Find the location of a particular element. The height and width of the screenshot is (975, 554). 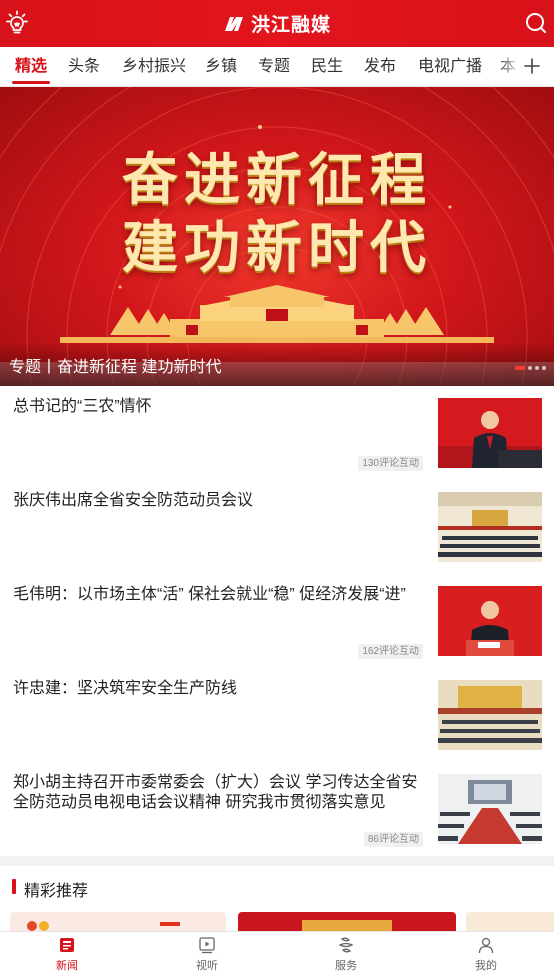

tab-tv-radio: 电视广播 is located at coordinates (450, 66).